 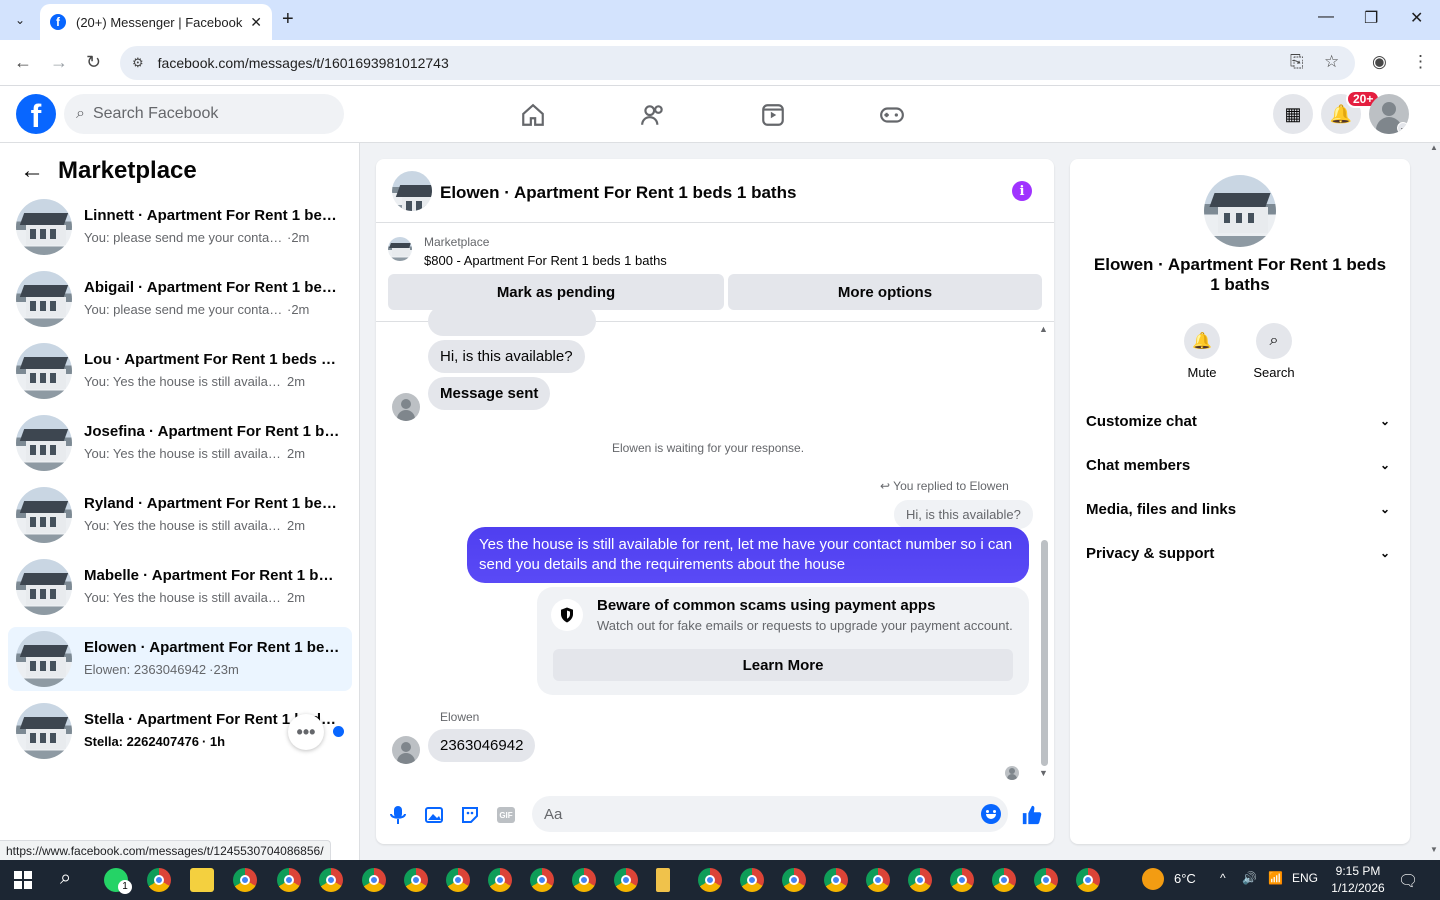 I want to click on photo-icon, so click(x=434, y=815).